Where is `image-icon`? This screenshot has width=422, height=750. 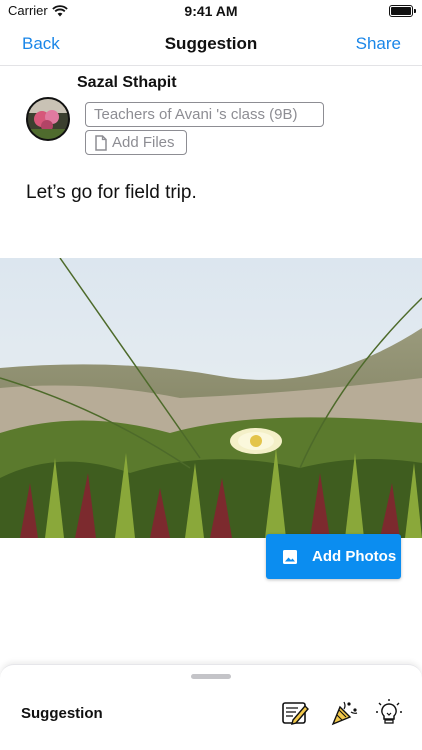
image-icon is located at coordinates (290, 556).